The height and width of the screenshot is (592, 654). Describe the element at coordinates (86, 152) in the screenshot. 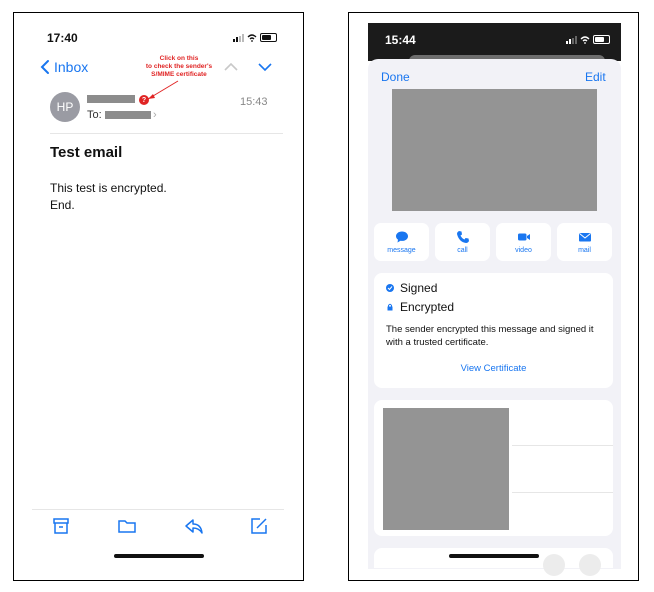

I see `email-subject: Test email` at that location.